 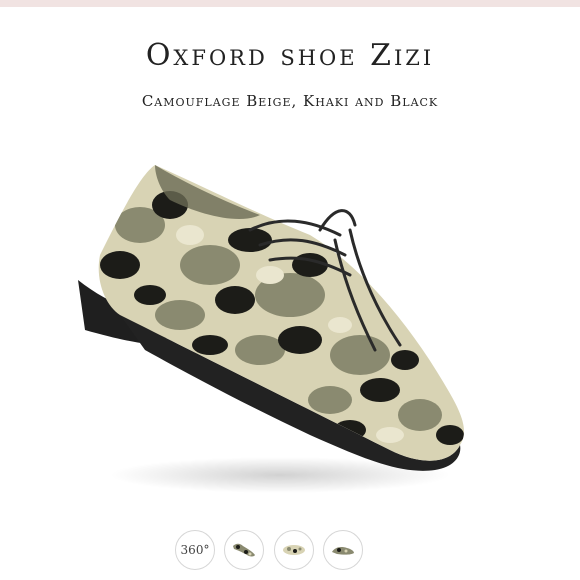 I want to click on thumbnail-sole-view, so click(x=343, y=550).